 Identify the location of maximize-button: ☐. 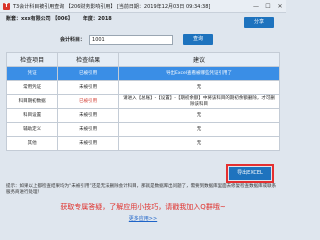
(268, 6).